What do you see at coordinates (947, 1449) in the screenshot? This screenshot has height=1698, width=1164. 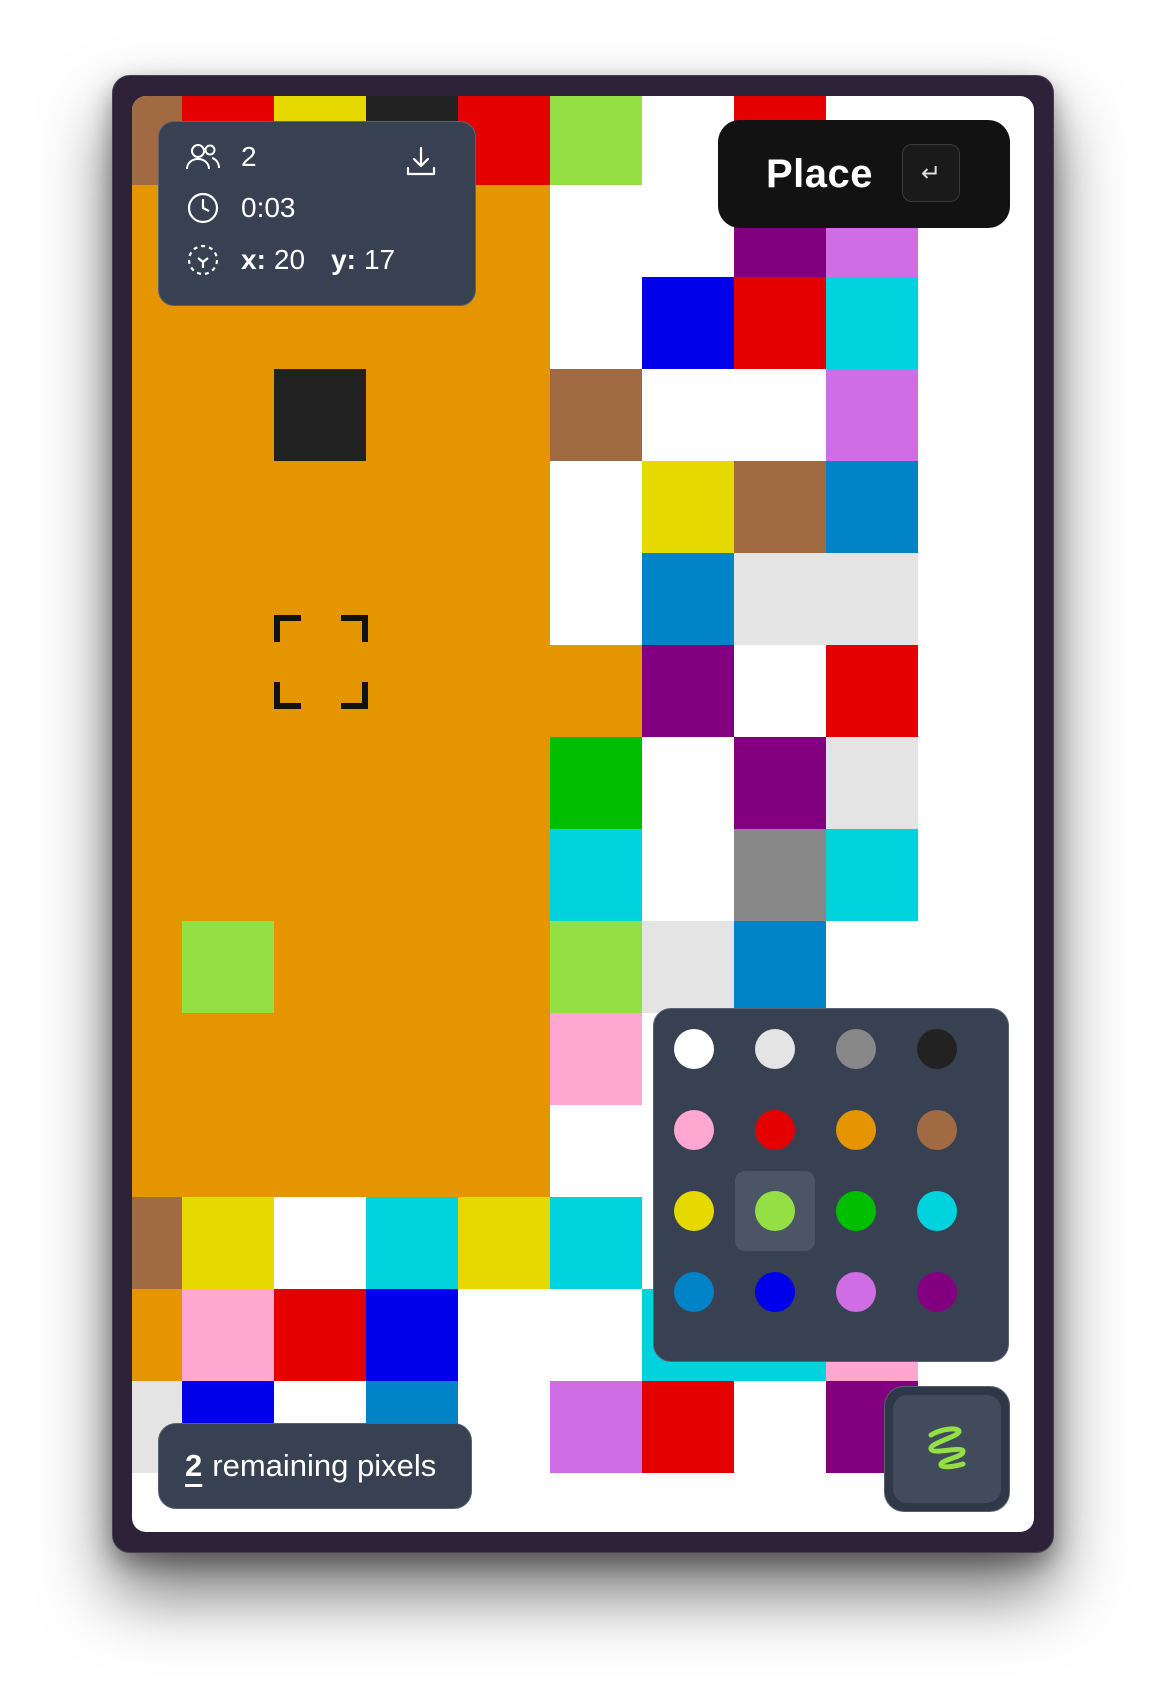 I see `brush-tool-button` at bounding box center [947, 1449].